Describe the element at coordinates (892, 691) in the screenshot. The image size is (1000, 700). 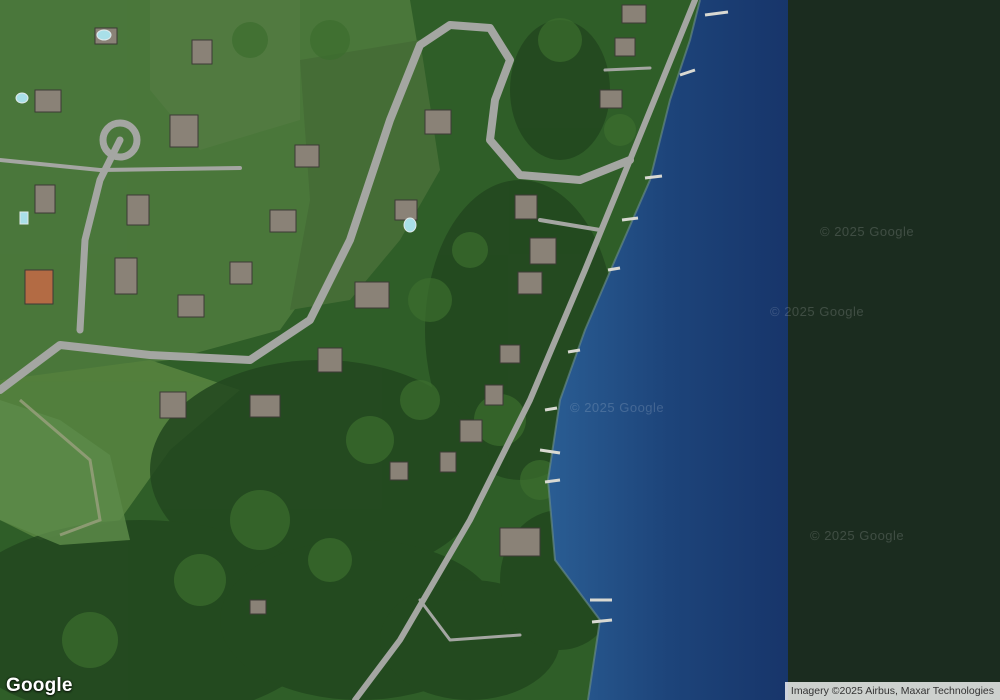
I see `imagery-attribution: Imagery ©2025 Airbus, Maxar Technologies` at that location.